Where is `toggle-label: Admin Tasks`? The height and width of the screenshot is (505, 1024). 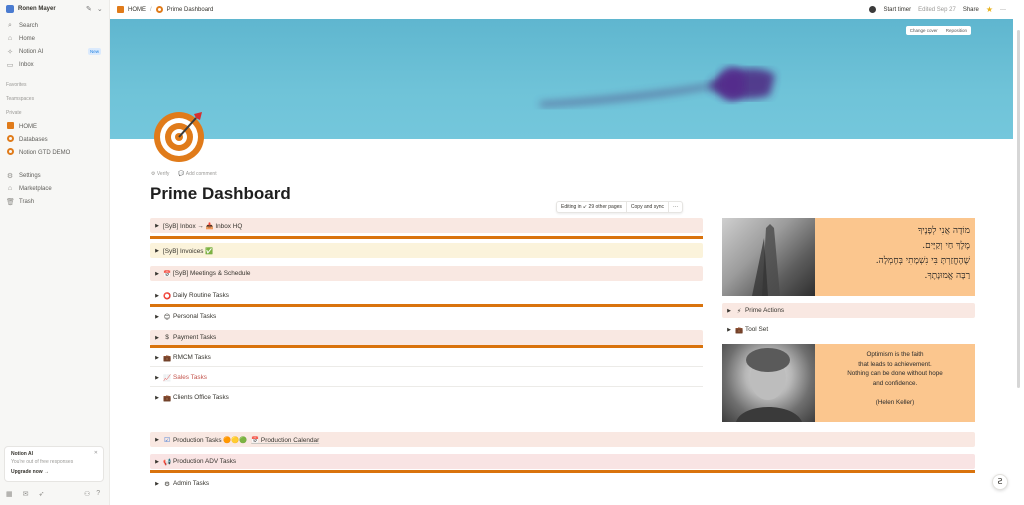 toggle-label: Admin Tasks is located at coordinates (191, 483).